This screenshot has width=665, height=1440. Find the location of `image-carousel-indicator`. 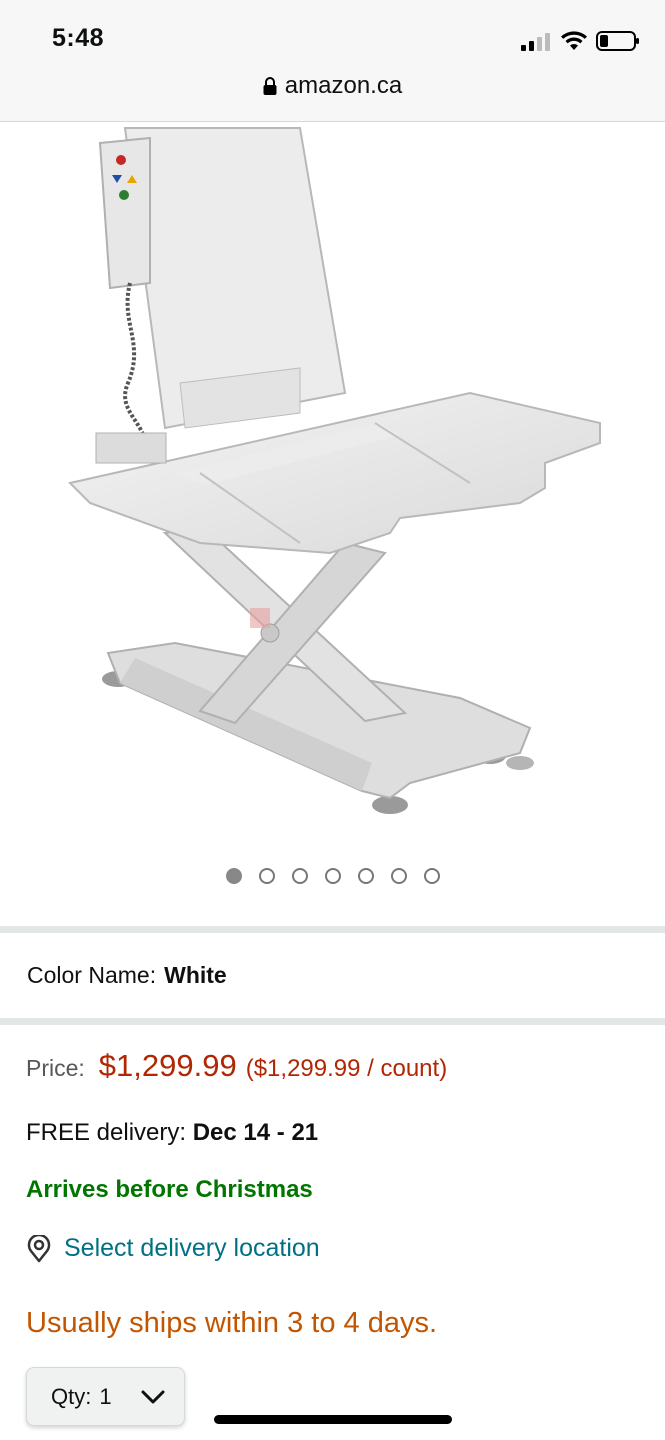

image-carousel-indicator is located at coordinates (332, 877).